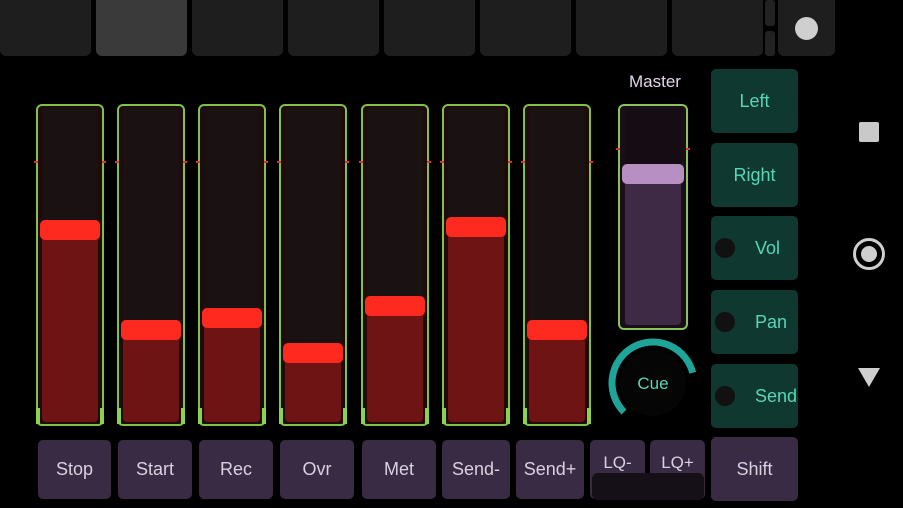 The width and height of the screenshot is (903, 508). What do you see at coordinates (869, 132) in the screenshot?
I see `nav-recents-square-icon` at bounding box center [869, 132].